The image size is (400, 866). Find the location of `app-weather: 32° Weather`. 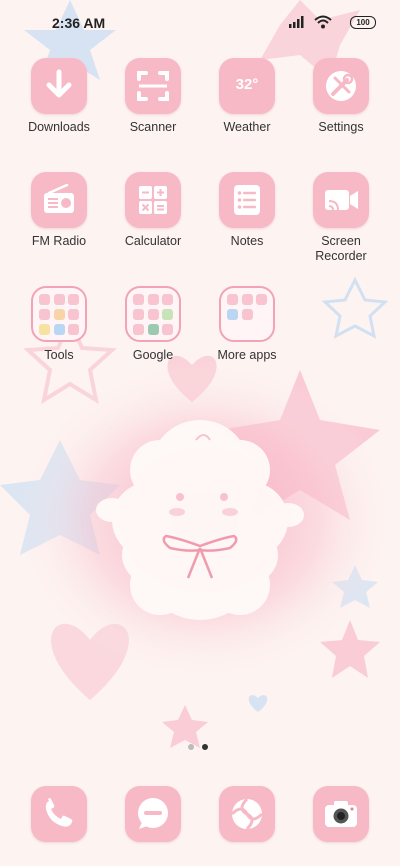

app-weather: 32° Weather is located at coordinates (247, 96).